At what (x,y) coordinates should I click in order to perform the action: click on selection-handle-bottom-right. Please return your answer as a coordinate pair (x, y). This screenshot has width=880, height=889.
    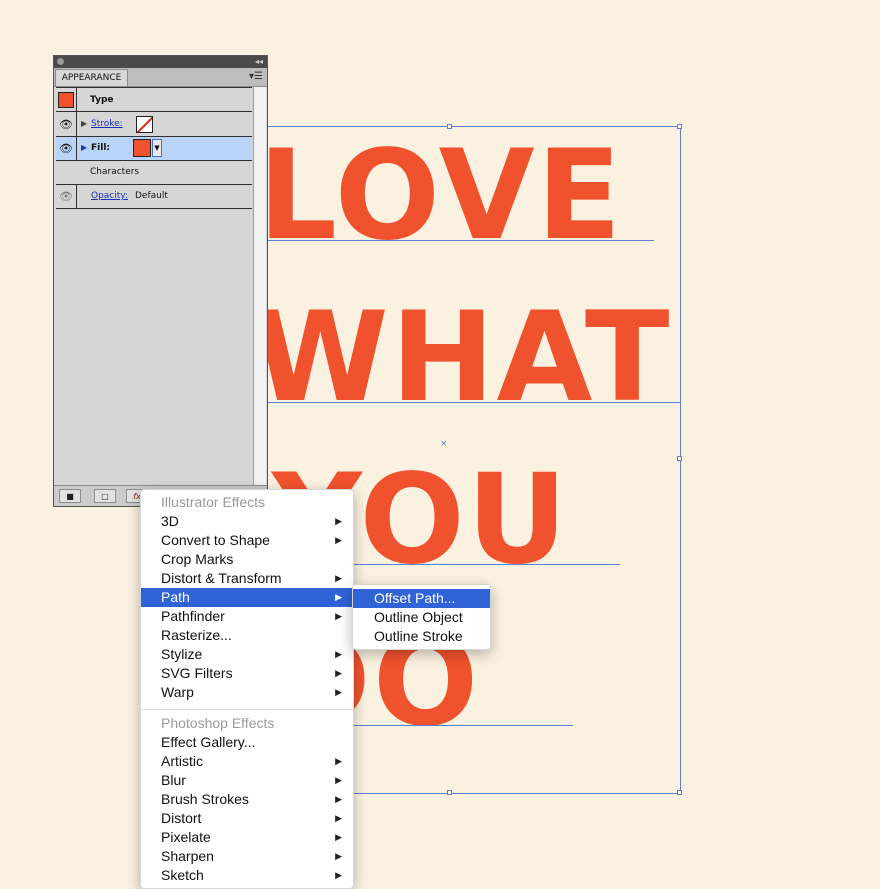
    Looking at the image, I should click on (679, 792).